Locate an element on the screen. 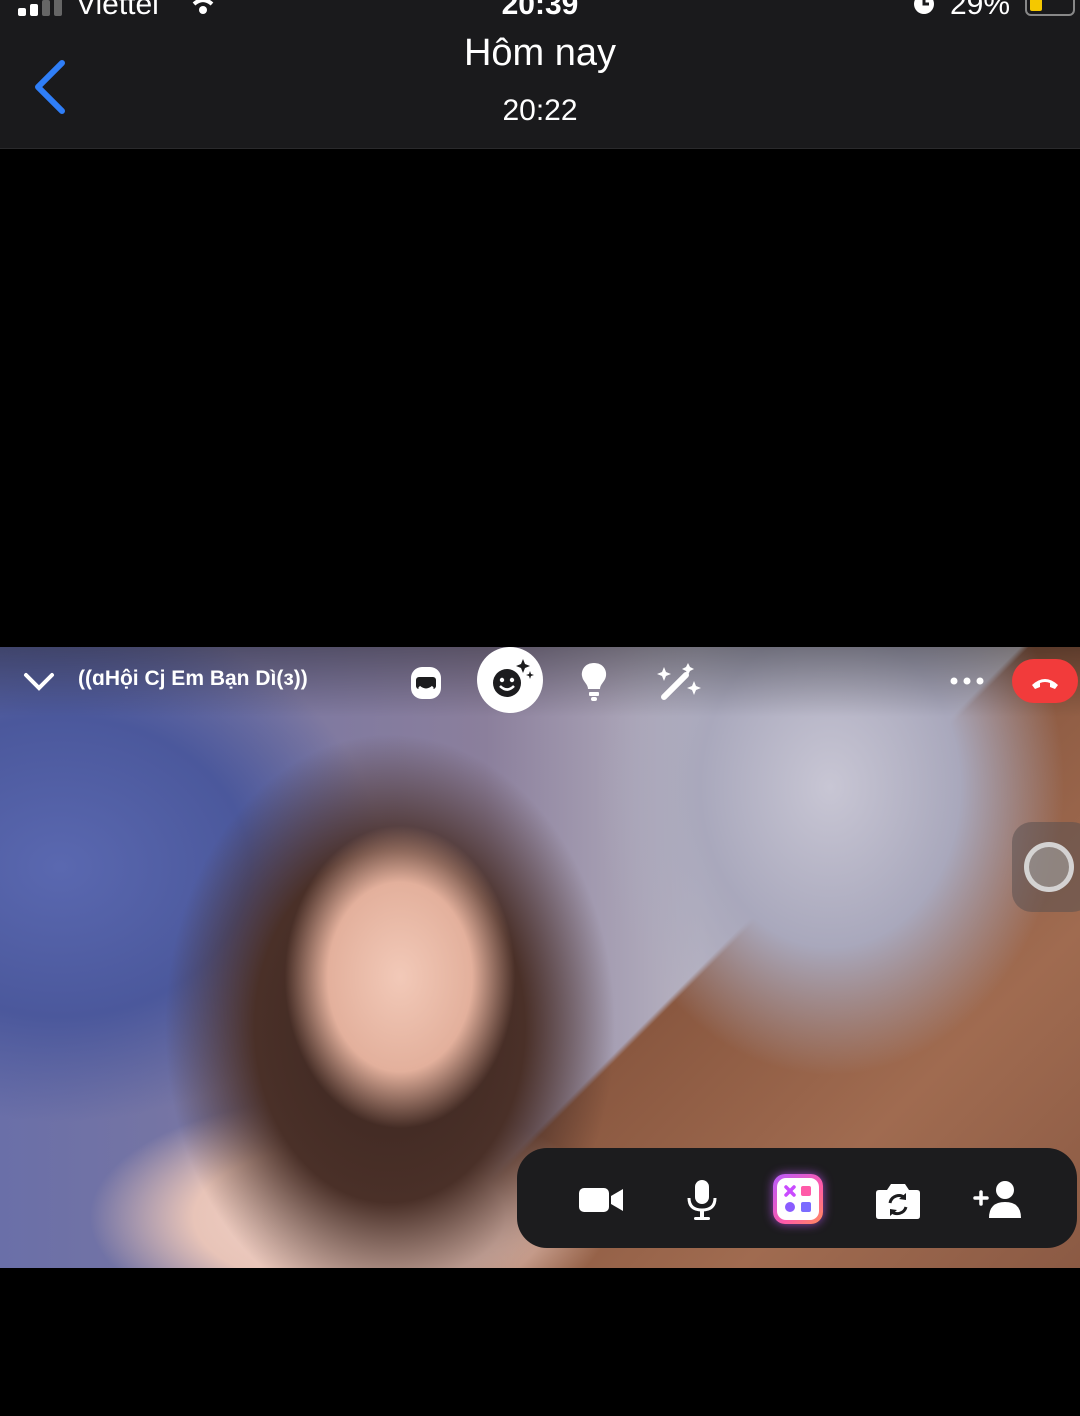 The width and height of the screenshot is (1080, 1416). chevron-down-icon is located at coordinates (39, 681).